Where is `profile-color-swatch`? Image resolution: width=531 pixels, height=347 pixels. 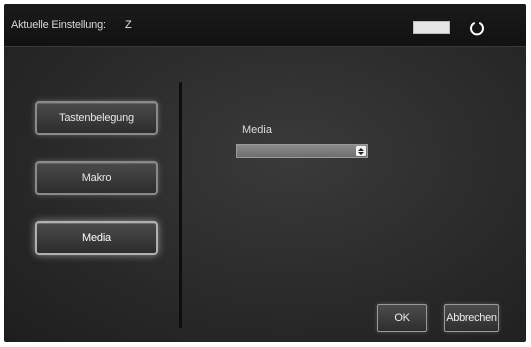
profile-color-swatch is located at coordinates (431, 27).